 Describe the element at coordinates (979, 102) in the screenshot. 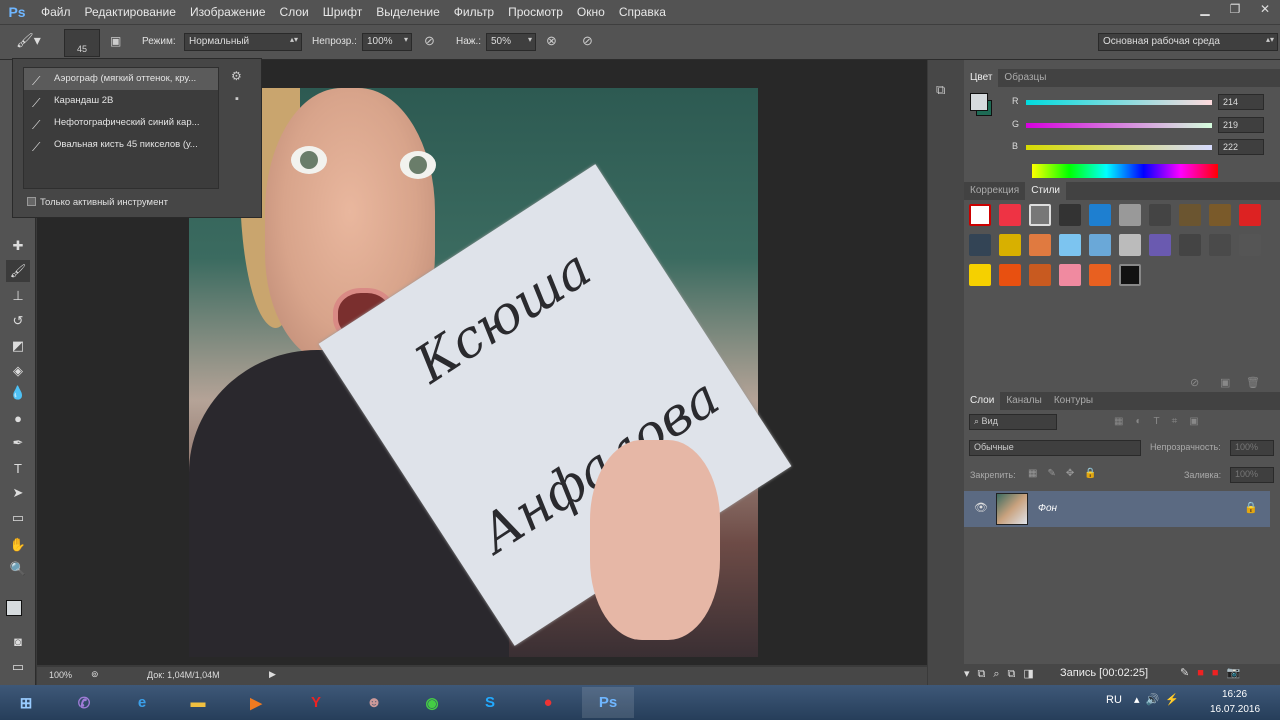

I see `fg-color-chip` at that location.